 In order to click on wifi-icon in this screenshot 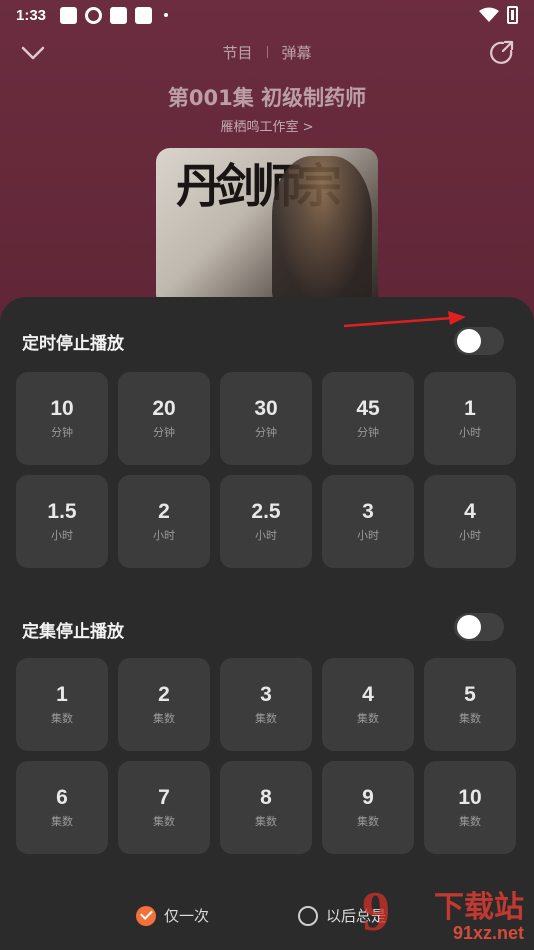, I will do `click(489, 14)`.